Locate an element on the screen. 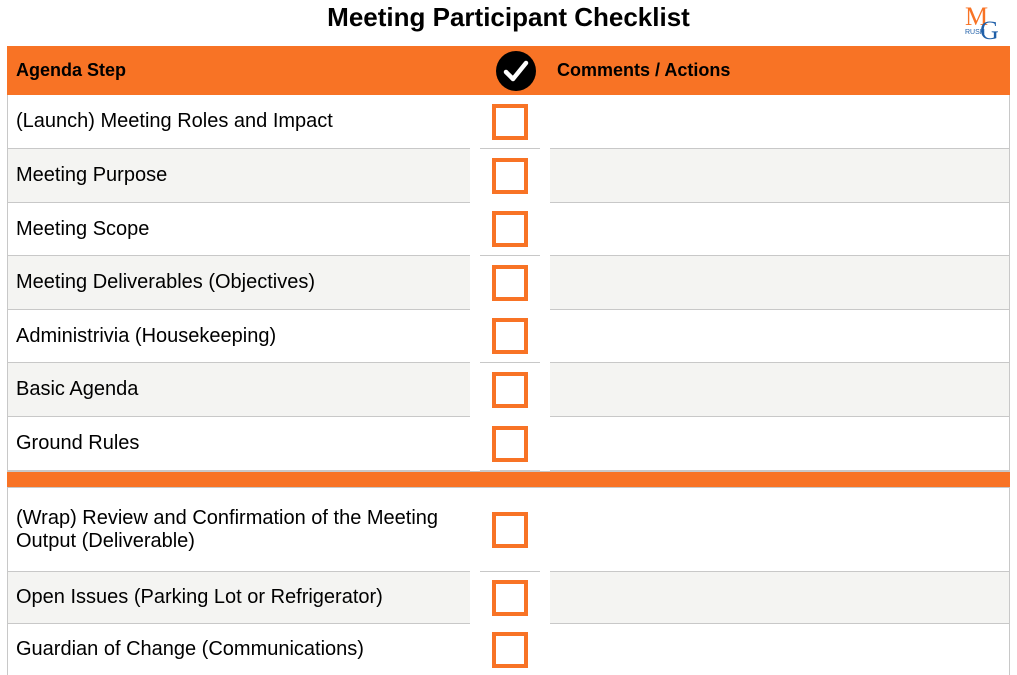 Image resolution: width=1017 pixels, height=675 pixels. agenda-step-label: Basic Agenda is located at coordinates (239, 390).